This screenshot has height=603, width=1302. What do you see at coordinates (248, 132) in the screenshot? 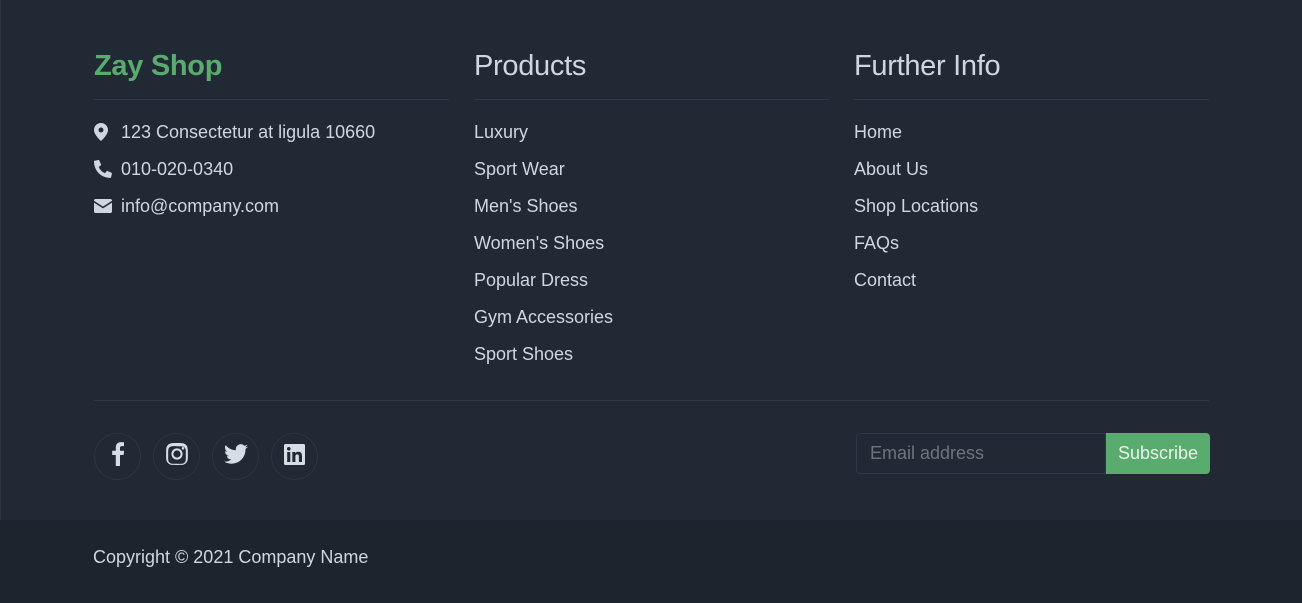
I see `contact-address-text: 123 Consectetur at ligula 10660` at bounding box center [248, 132].